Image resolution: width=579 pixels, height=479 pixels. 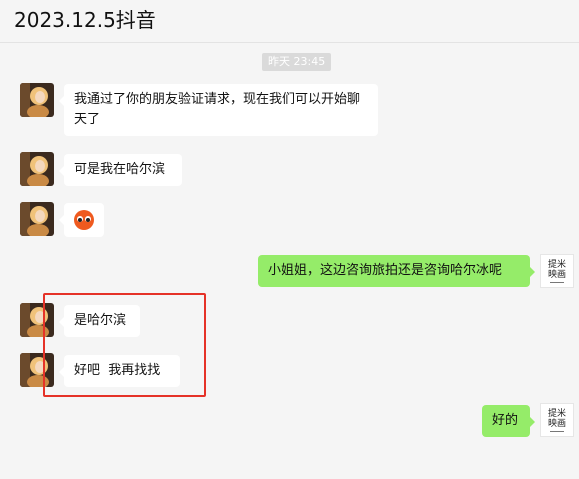 What do you see at coordinates (289, 21) in the screenshot?
I see `chat-header: 2023.12.5抖音 ˊ ˊ` at bounding box center [289, 21].